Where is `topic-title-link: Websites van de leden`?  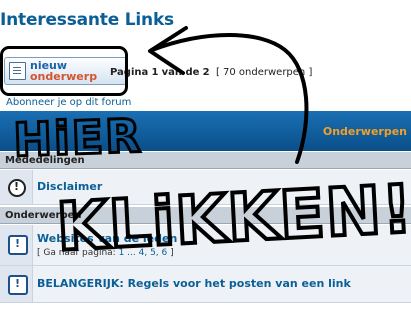
topic-title-link: Websites van de leden is located at coordinates (107, 238).